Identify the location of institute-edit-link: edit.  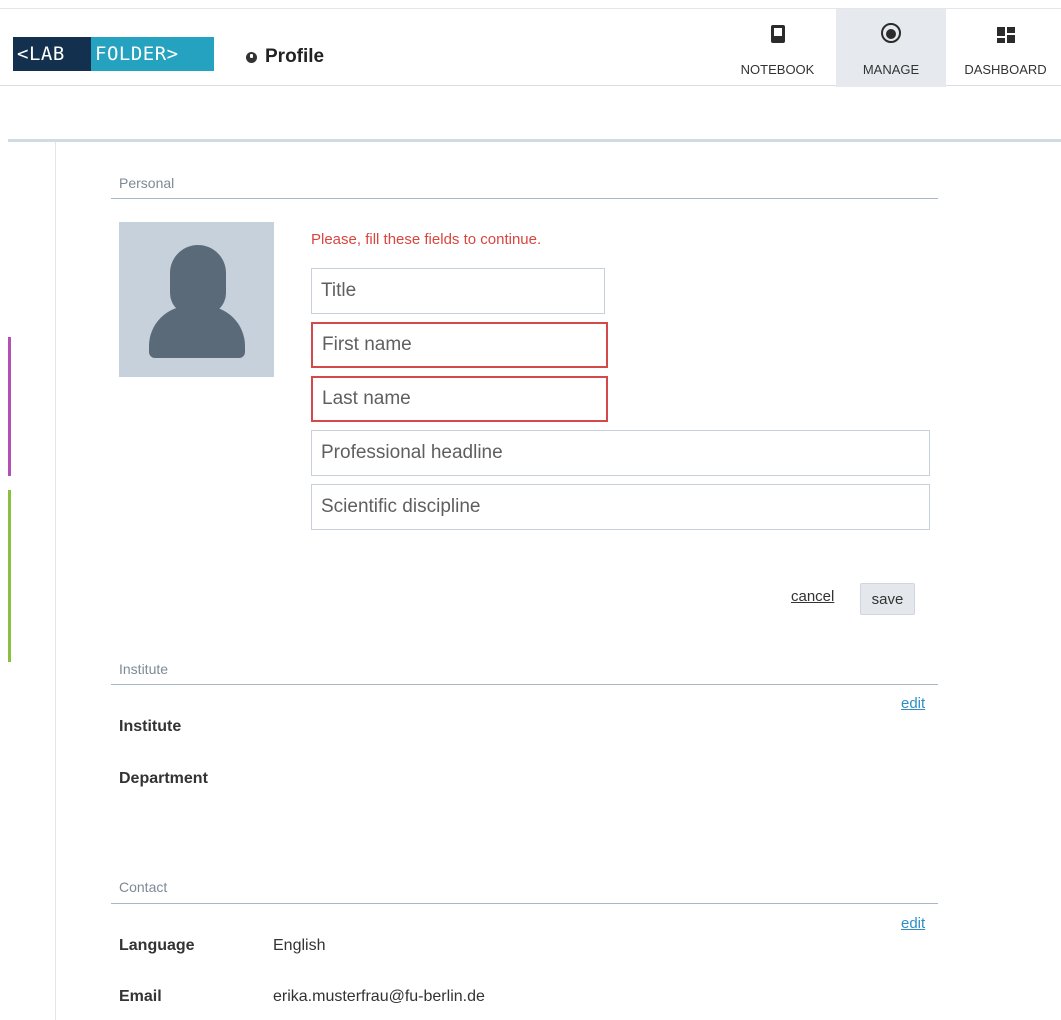
(913, 703).